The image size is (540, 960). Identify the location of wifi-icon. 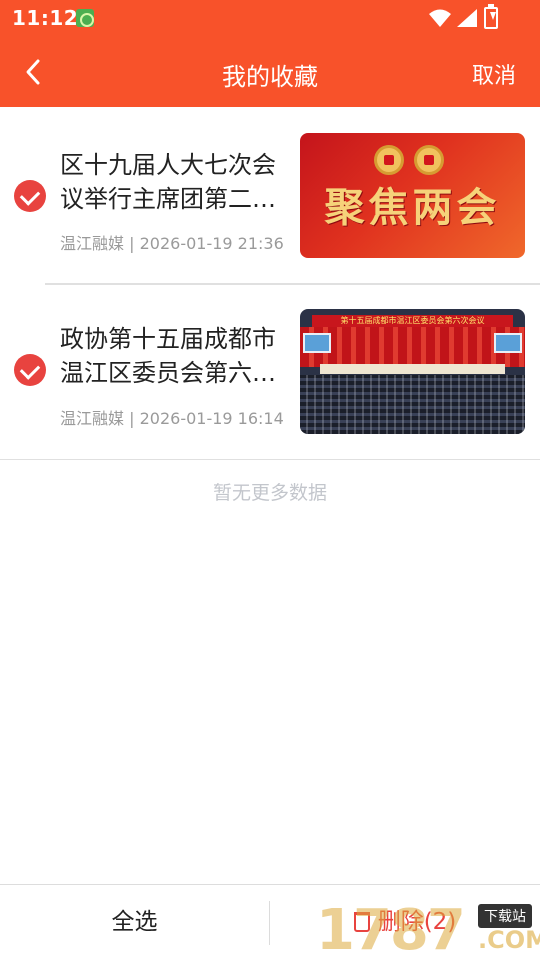
(440, 18).